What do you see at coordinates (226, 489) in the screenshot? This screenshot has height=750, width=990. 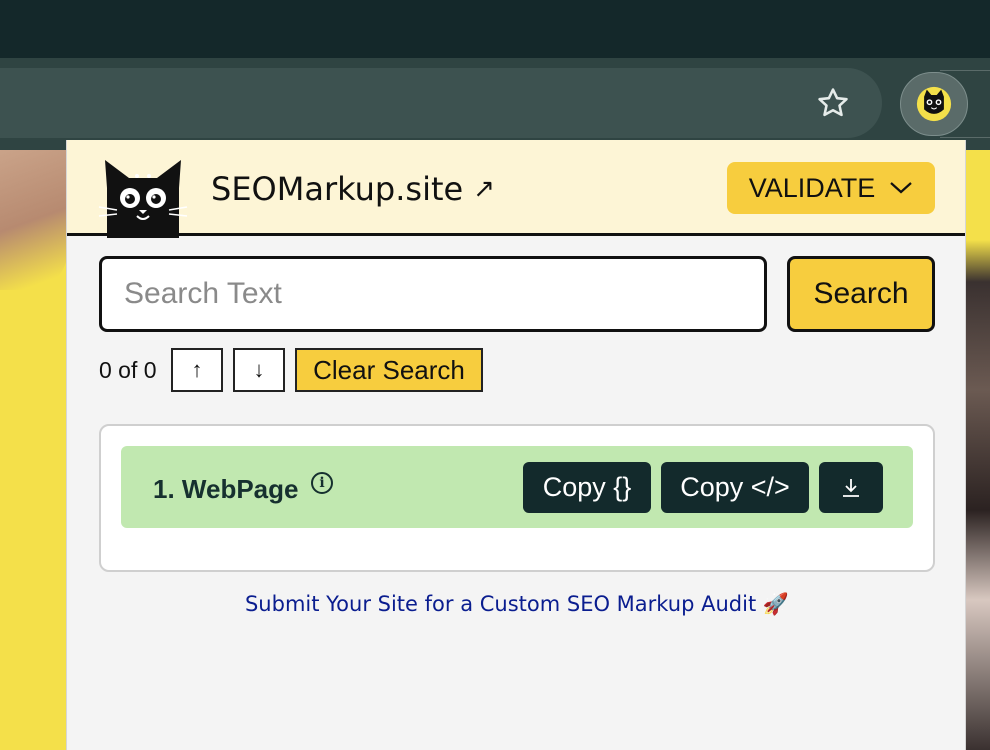 I see `result-title: 1. WebPage` at bounding box center [226, 489].